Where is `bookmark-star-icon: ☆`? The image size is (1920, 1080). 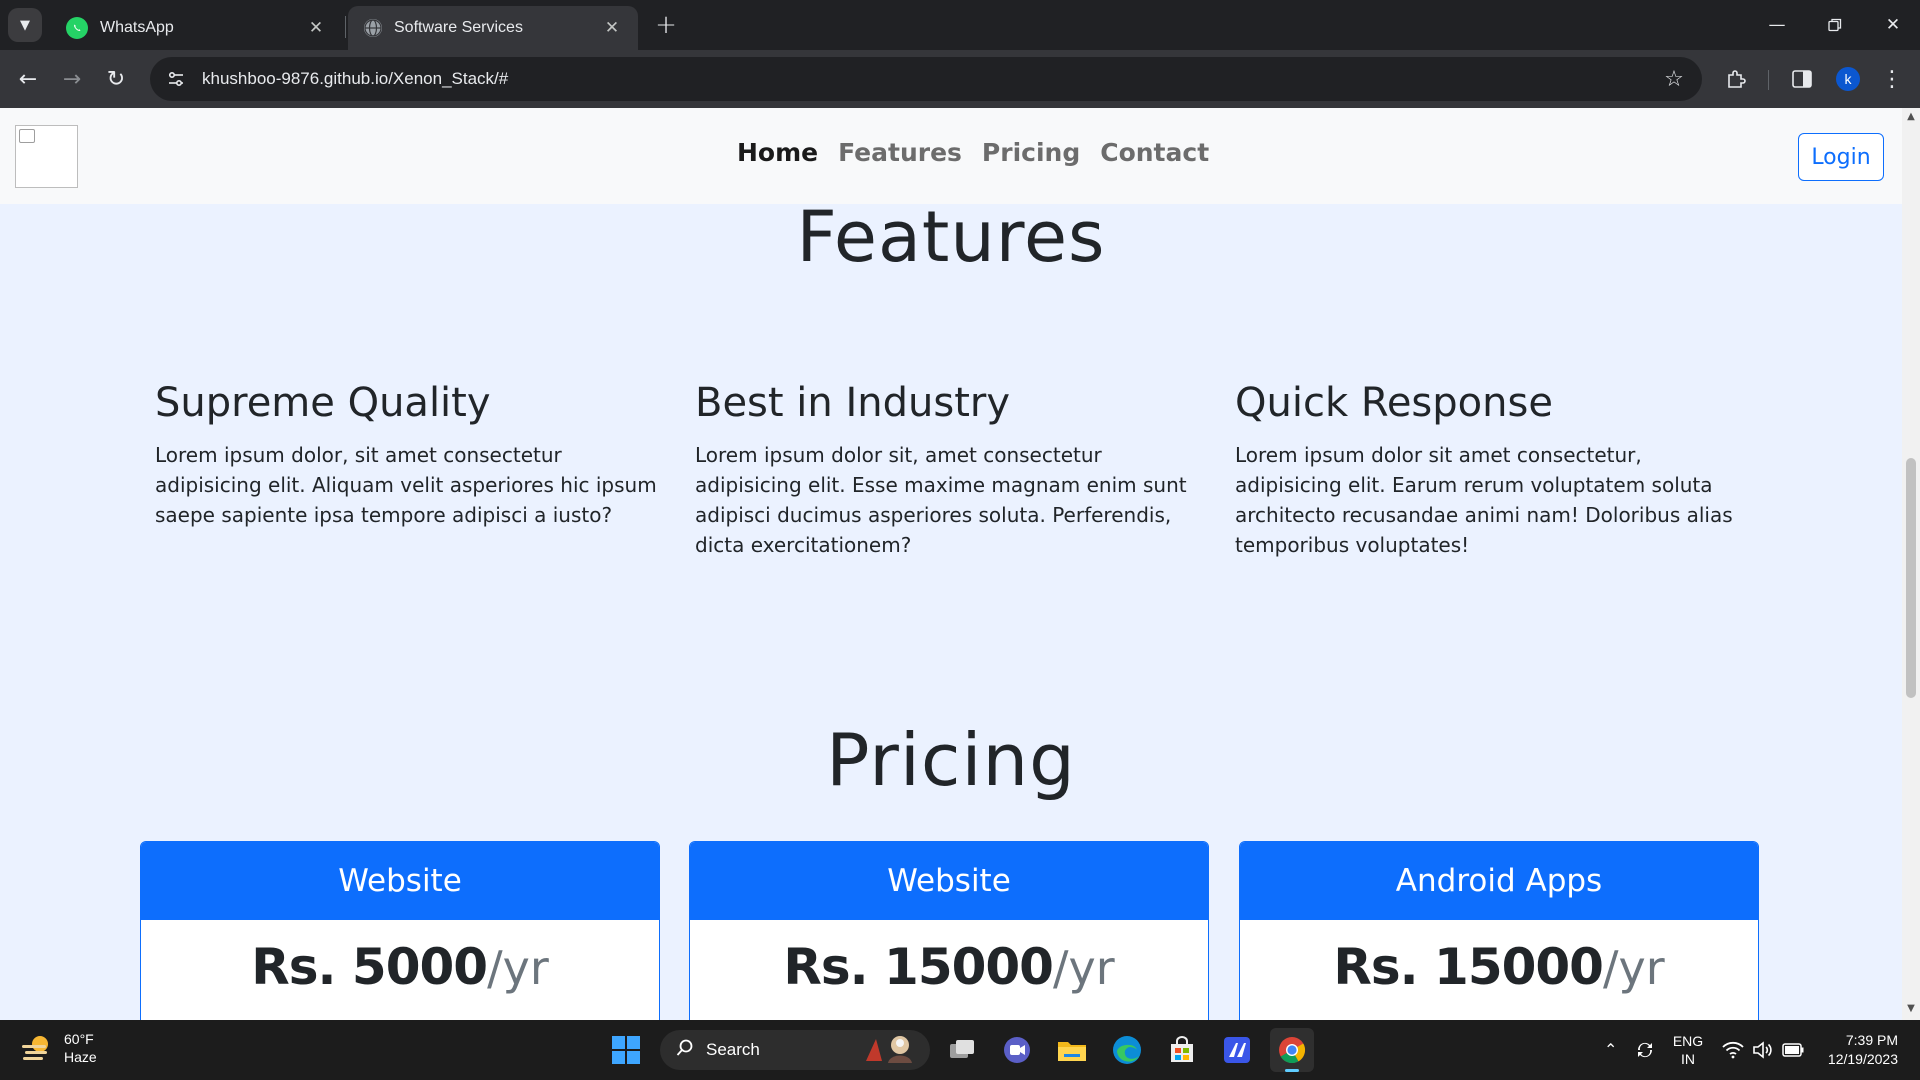
bookmark-star-icon: ☆ is located at coordinates (1674, 79).